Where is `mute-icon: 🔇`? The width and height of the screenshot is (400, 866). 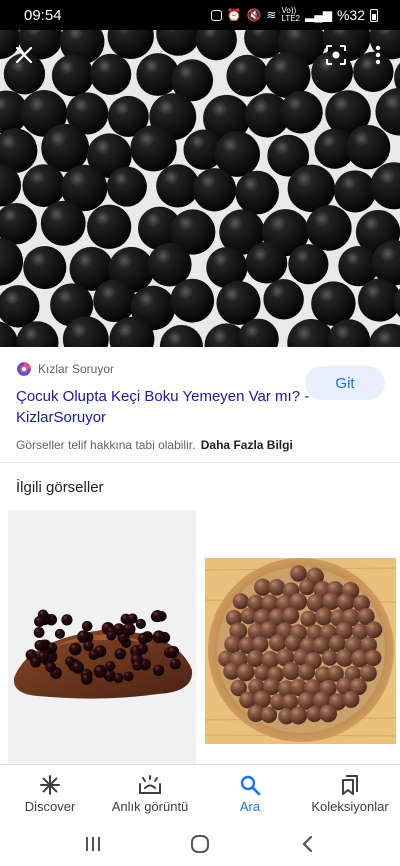 mute-icon: 🔇 is located at coordinates (254, 15).